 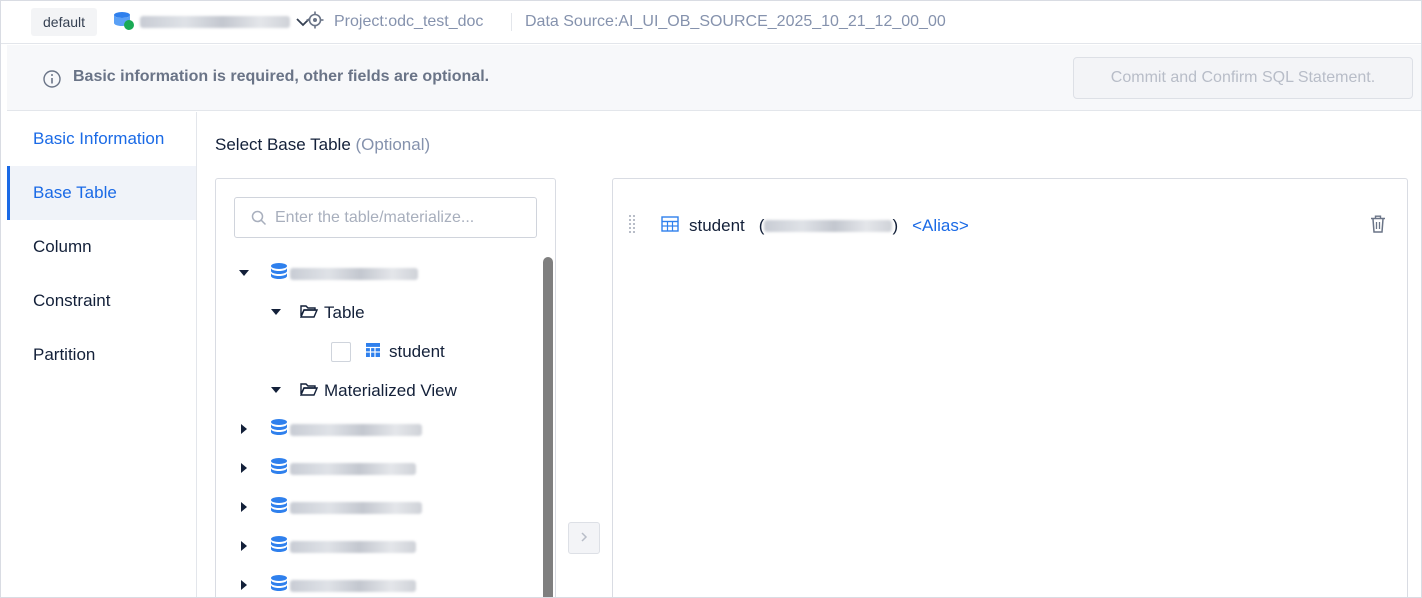 What do you see at coordinates (393, 144) in the screenshot?
I see `optional-hint: (Optional)` at bounding box center [393, 144].